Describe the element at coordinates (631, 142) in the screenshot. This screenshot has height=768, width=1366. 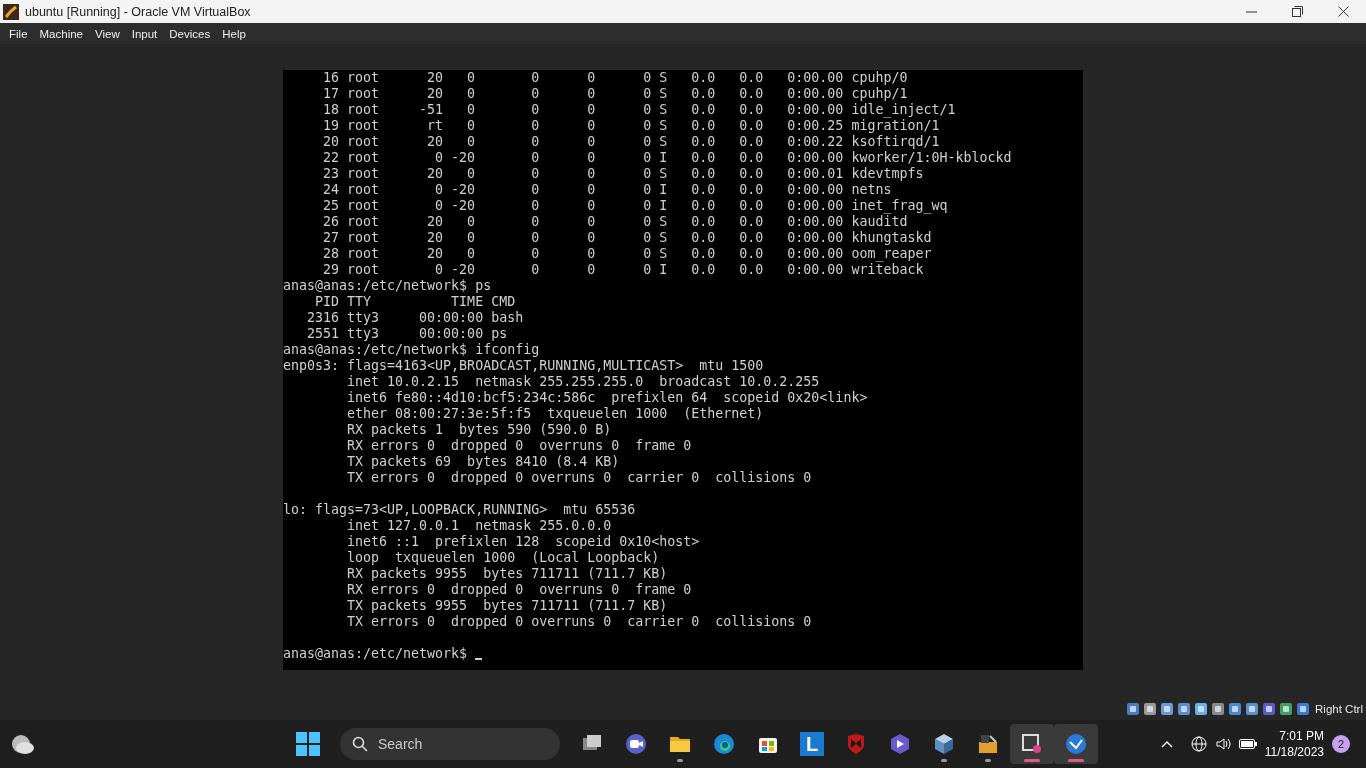
I see `terminal-line: 20 root 20 0 0 0 0 S 0.0 0.0 0:00.22 ksoftirqd/1` at that location.